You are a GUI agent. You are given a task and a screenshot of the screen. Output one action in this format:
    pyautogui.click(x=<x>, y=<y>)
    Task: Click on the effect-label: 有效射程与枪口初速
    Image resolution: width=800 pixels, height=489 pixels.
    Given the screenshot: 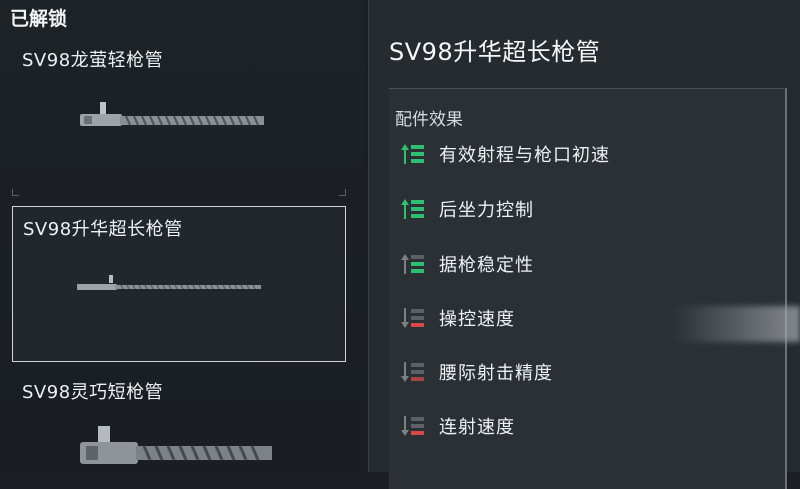 What is the action you would take?
    pyautogui.click(x=524, y=155)
    